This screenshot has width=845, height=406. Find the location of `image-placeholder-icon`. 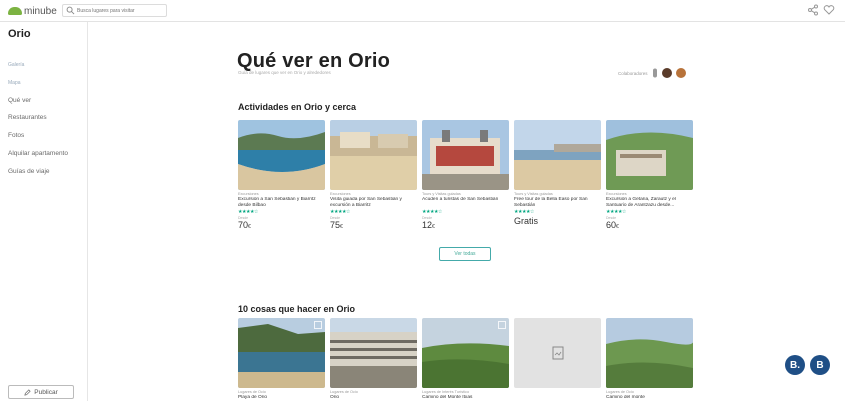

image-placeholder-icon is located at coordinates (557, 353).